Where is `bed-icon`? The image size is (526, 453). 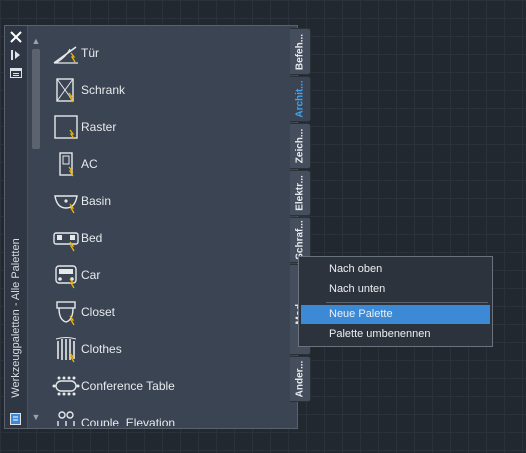 bed-icon is located at coordinates (66, 242).